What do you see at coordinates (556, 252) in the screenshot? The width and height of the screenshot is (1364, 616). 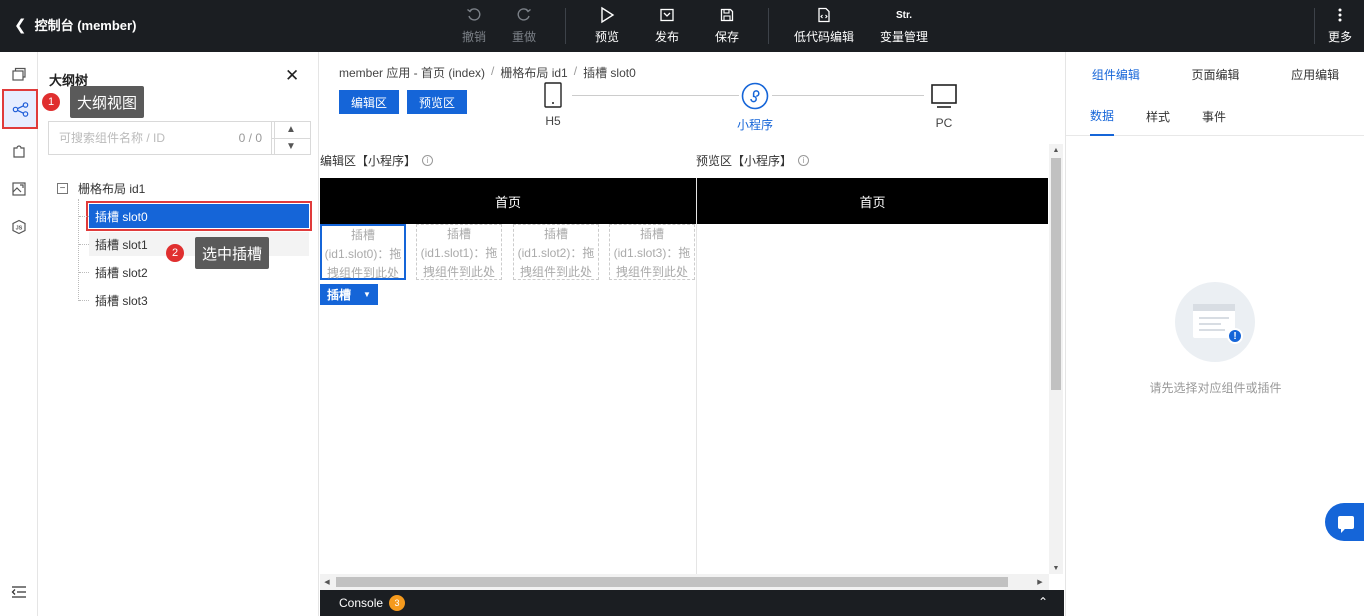 I see `slot-drop-zone-2: 插槽(id1.slot2)：拖拽组件到此处` at bounding box center [556, 252].